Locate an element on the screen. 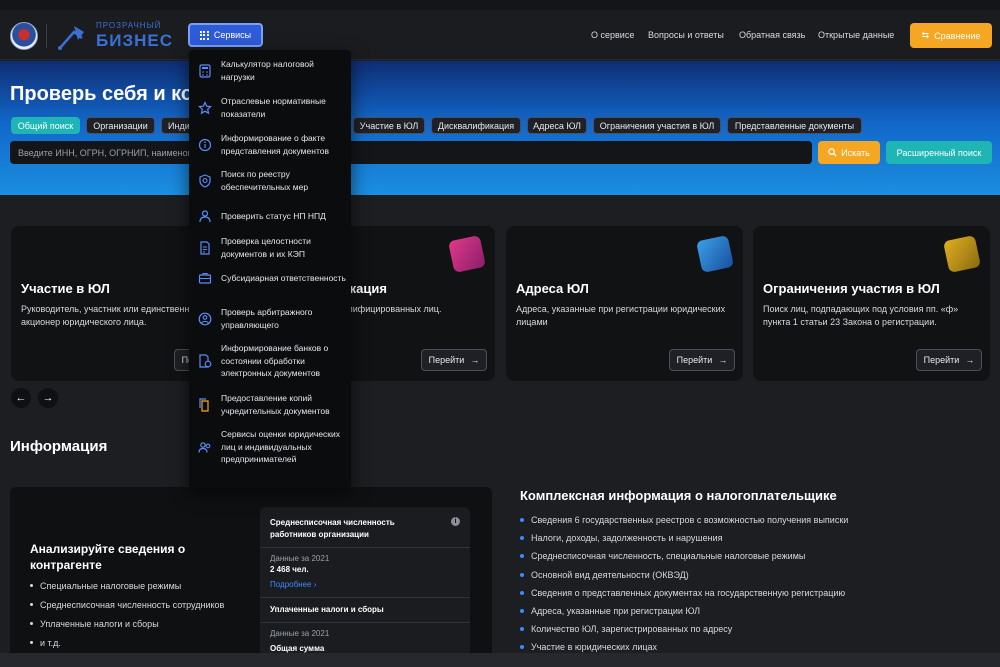  menu-item-subsidiary-liability: Субсидиарная ответственность is located at coordinates (272, 278).